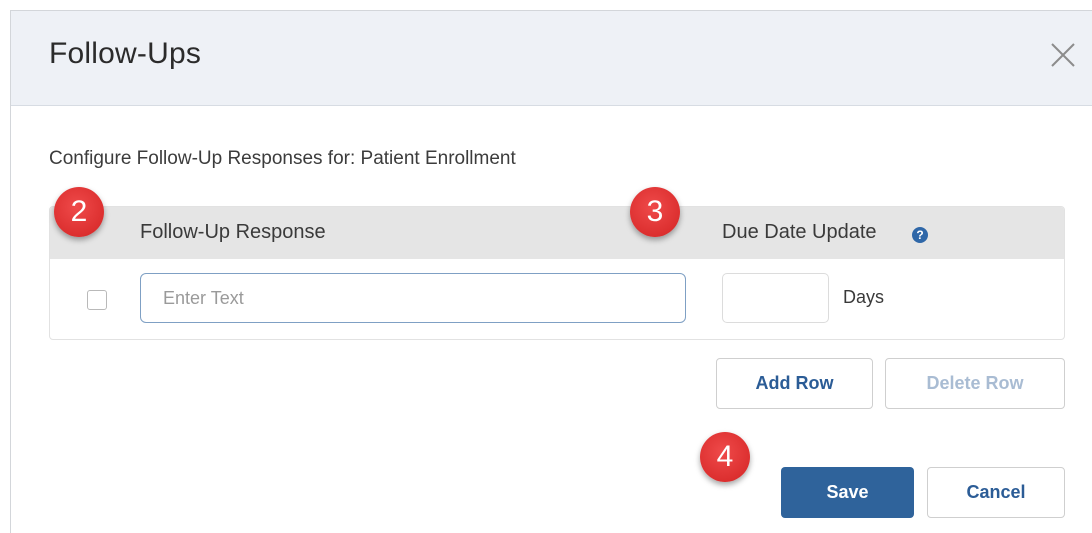  I want to click on grid-header: Follow-Up Response Due Date Update ?, so click(557, 233).